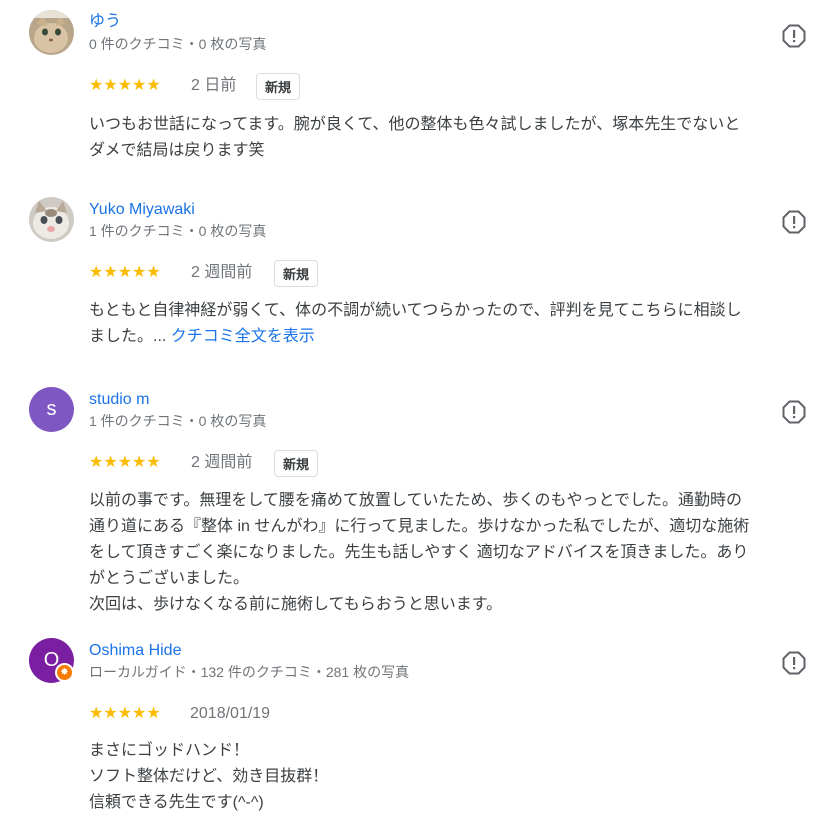  Describe the element at coordinates (119, 400) in the screenshot. I see `reviewer-name: studio m` at that location.